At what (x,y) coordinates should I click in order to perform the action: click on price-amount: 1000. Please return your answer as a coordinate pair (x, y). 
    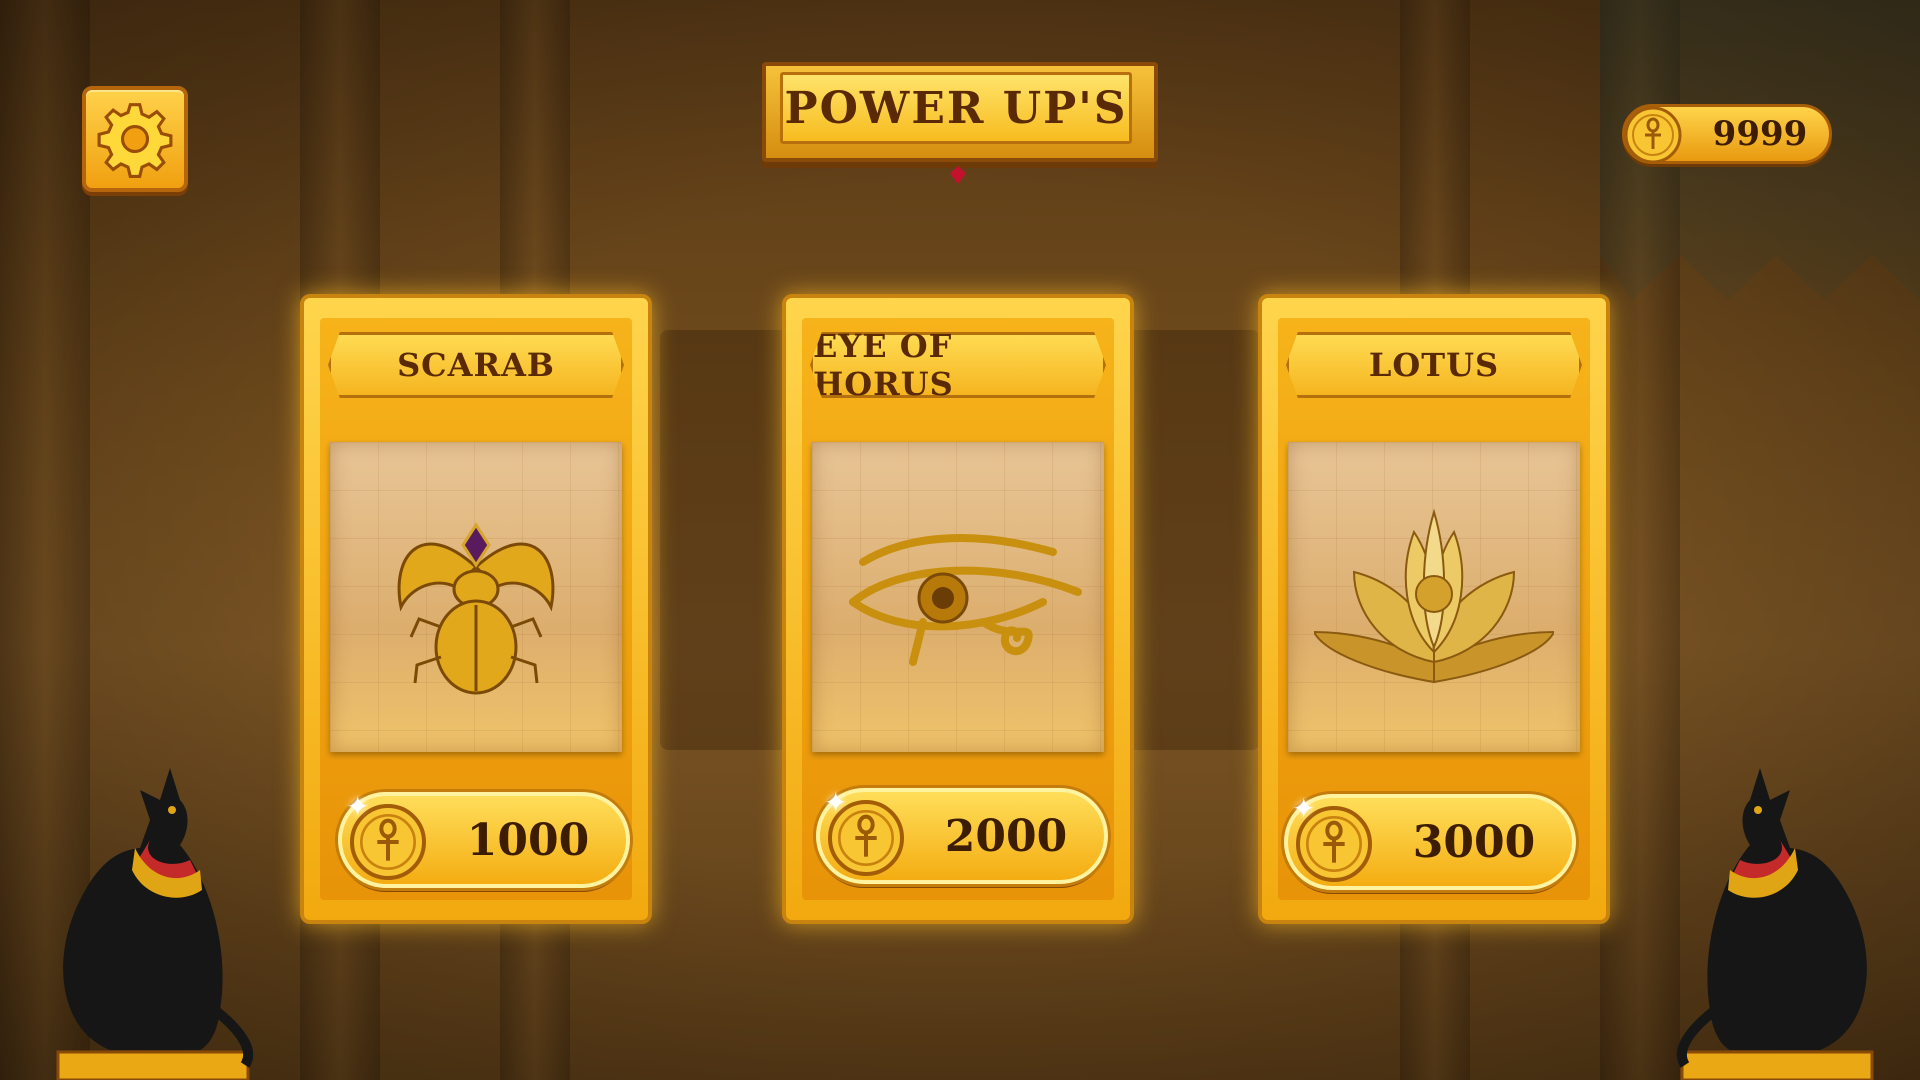
    Looking at the image, I should click on (528, 840).